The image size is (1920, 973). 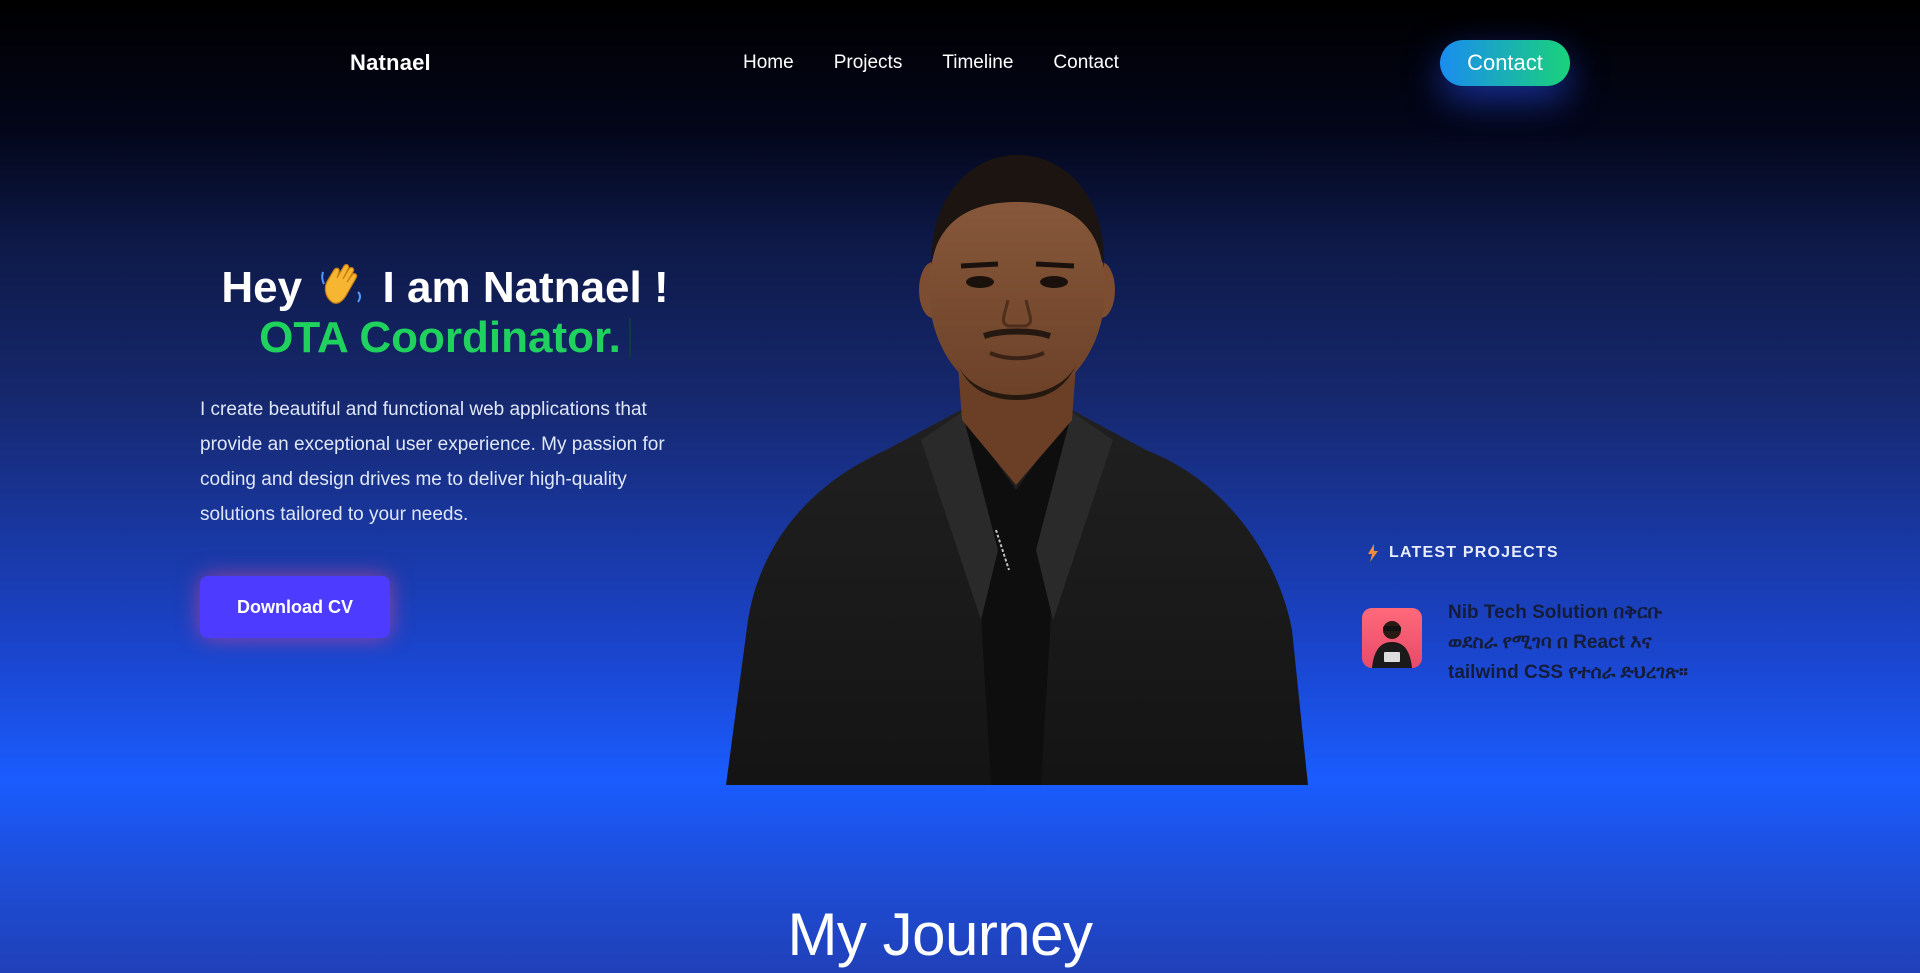 What do you see at coordinates (868, 63) in the screenshot?
I see `nav-link-projects: Projects` at bounding box center [868, 63].